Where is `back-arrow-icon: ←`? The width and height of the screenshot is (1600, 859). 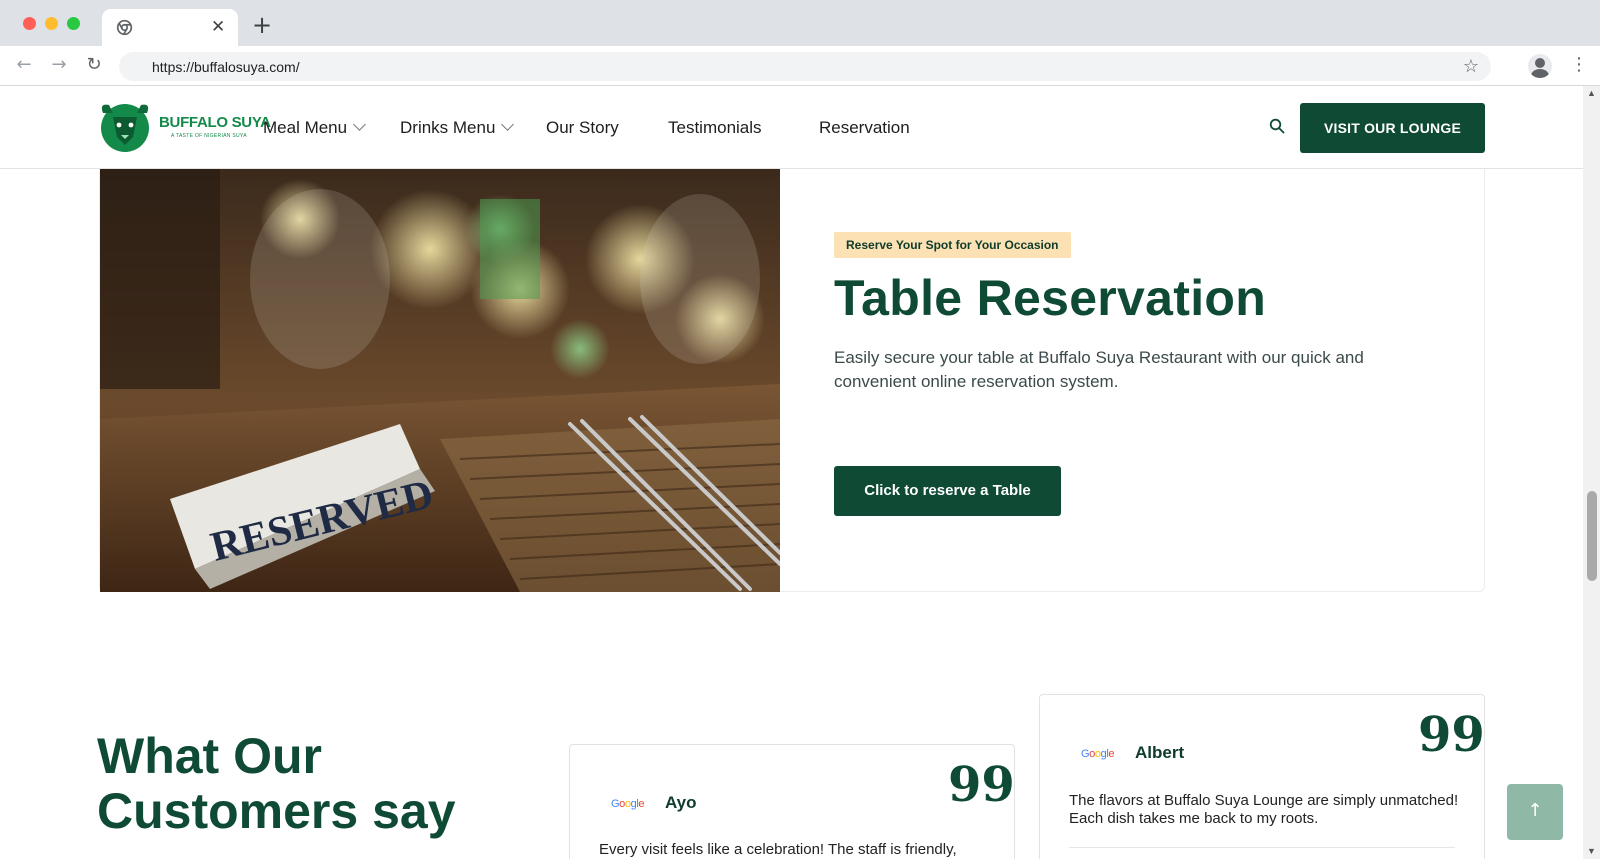
back-arrow-icon: ← is located at coordinates (24, 65).